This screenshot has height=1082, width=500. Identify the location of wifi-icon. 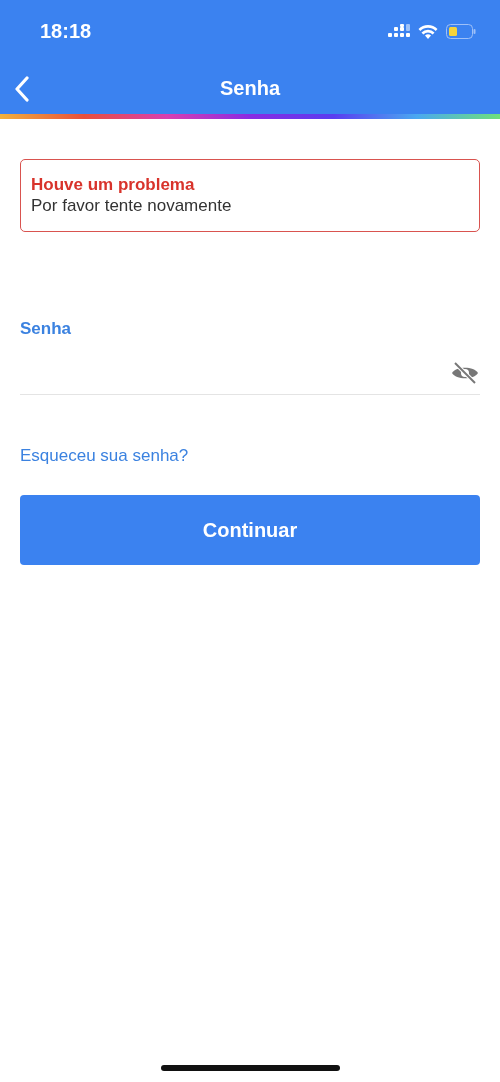
(428, 31).